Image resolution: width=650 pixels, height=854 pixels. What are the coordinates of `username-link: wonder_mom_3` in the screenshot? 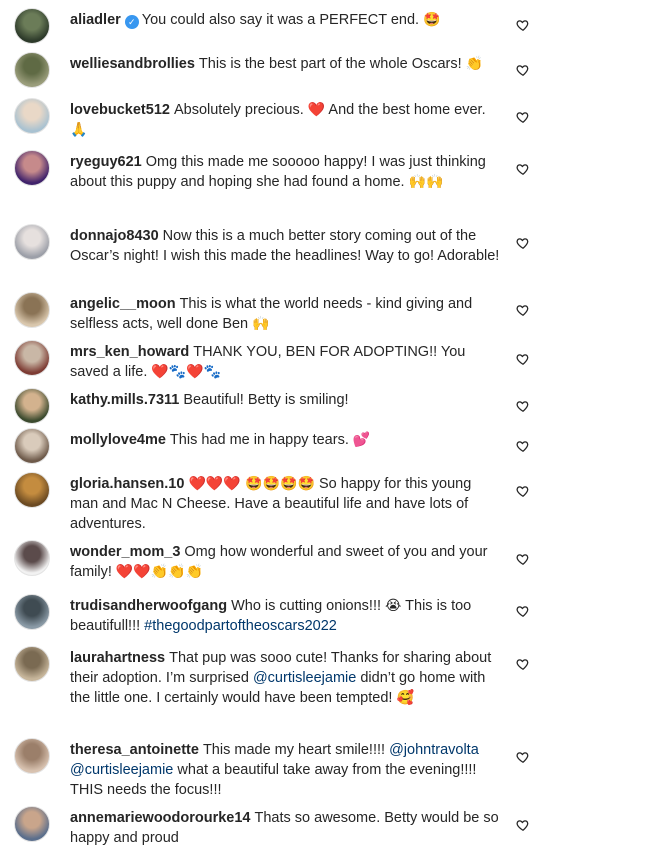 It's located at (125, 552).